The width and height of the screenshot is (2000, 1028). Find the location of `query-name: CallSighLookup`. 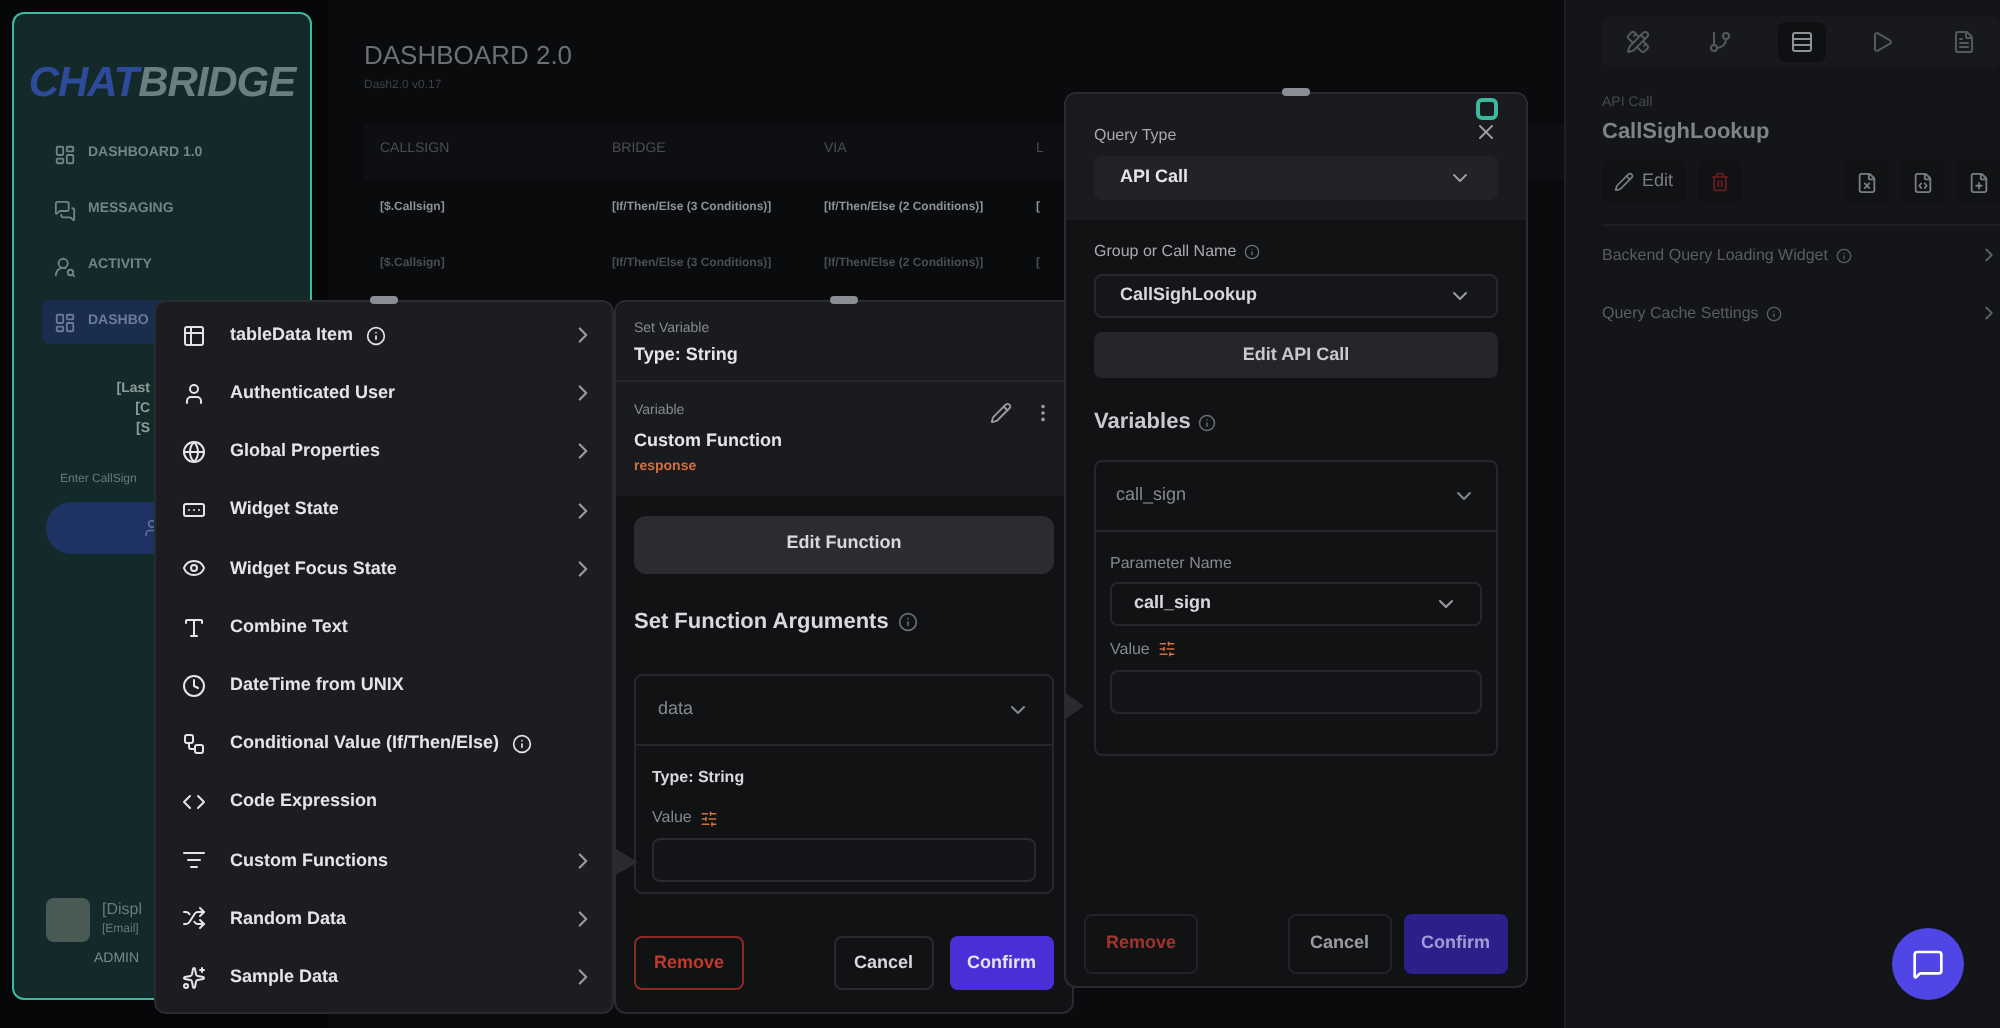

query-name: CallSighLookup is located at coordinates (1687, 132).